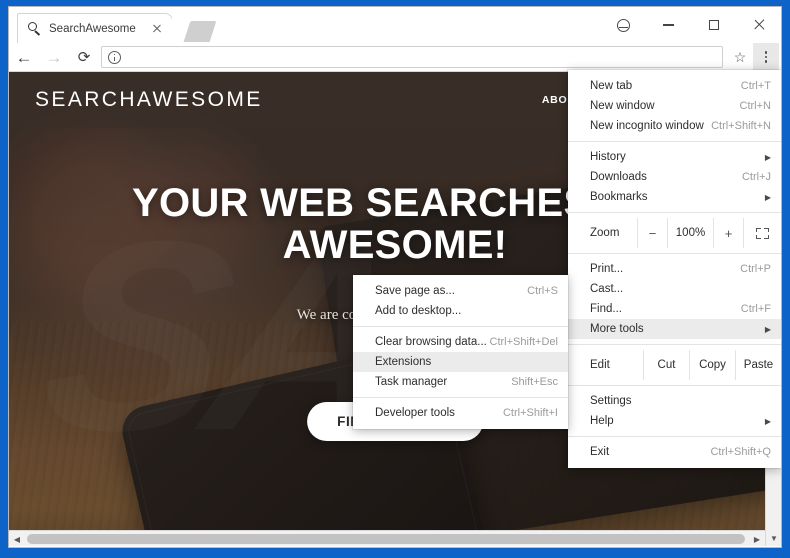  I want to click on chrome-menu-button, so click(766, 57).